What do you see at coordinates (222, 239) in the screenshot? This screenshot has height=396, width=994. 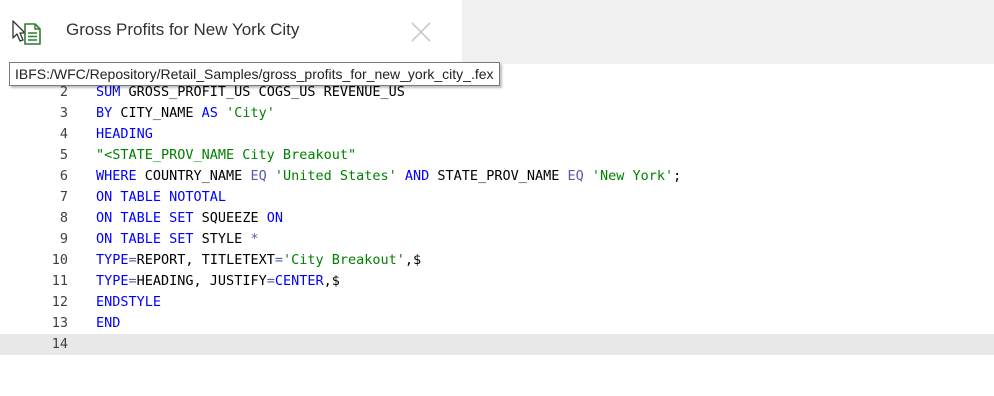 I see `code-token: STYLE` at bounding box center [222, 239].